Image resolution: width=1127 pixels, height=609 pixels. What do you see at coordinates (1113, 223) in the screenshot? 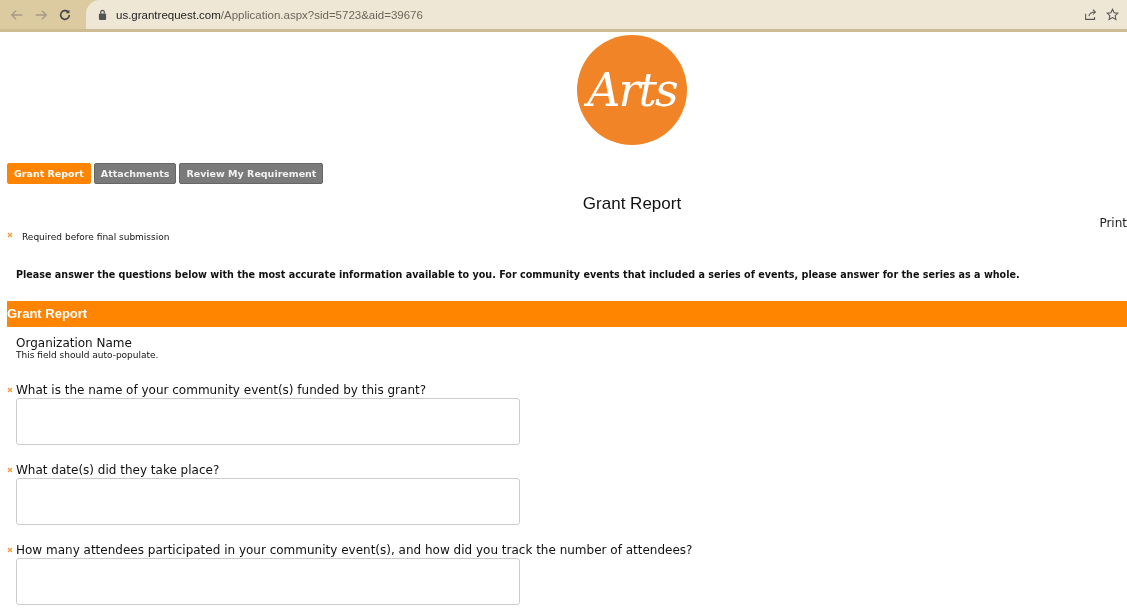
I see `print-link: Print` at bounding box center [1113, 223].